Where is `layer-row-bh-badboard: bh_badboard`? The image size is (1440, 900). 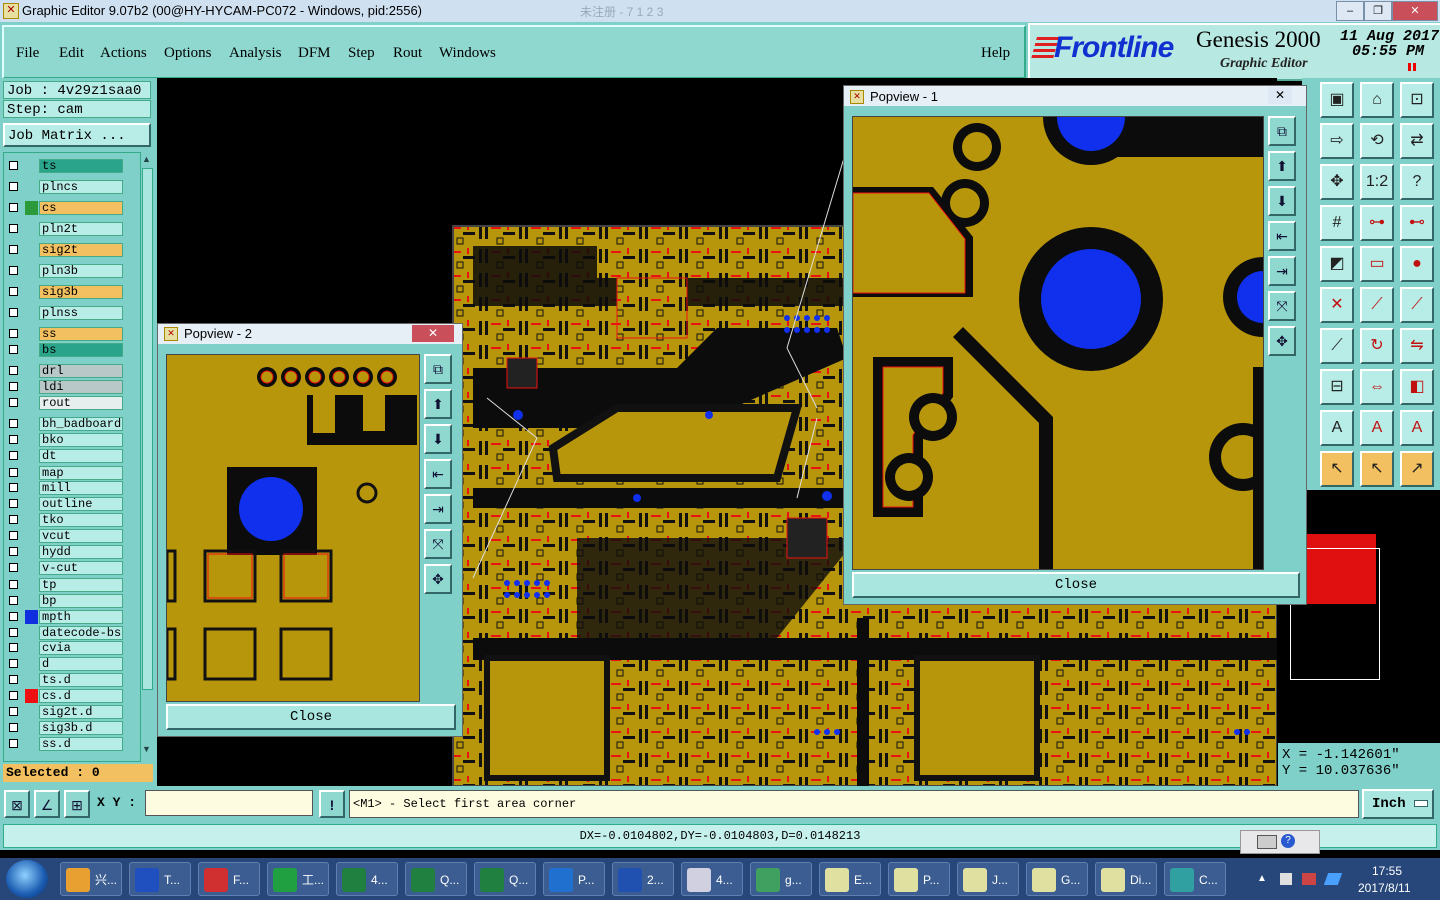 layer-row-bh-badboard: bh_badboard is located at coordinates (65, 424).